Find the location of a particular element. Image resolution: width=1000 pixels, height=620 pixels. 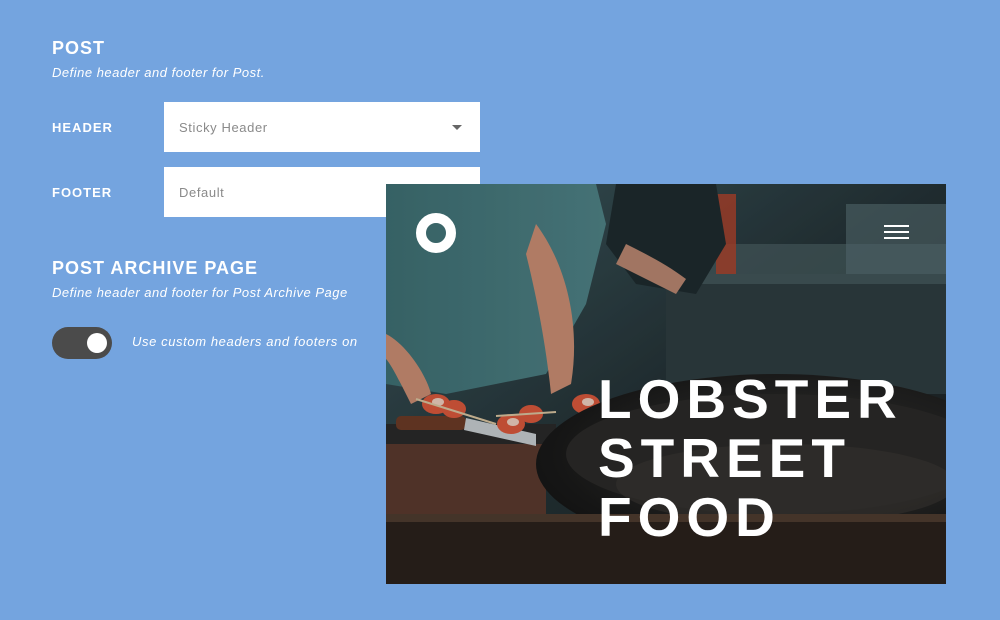

post-section-title: POST is located at coordinates (79, 48).